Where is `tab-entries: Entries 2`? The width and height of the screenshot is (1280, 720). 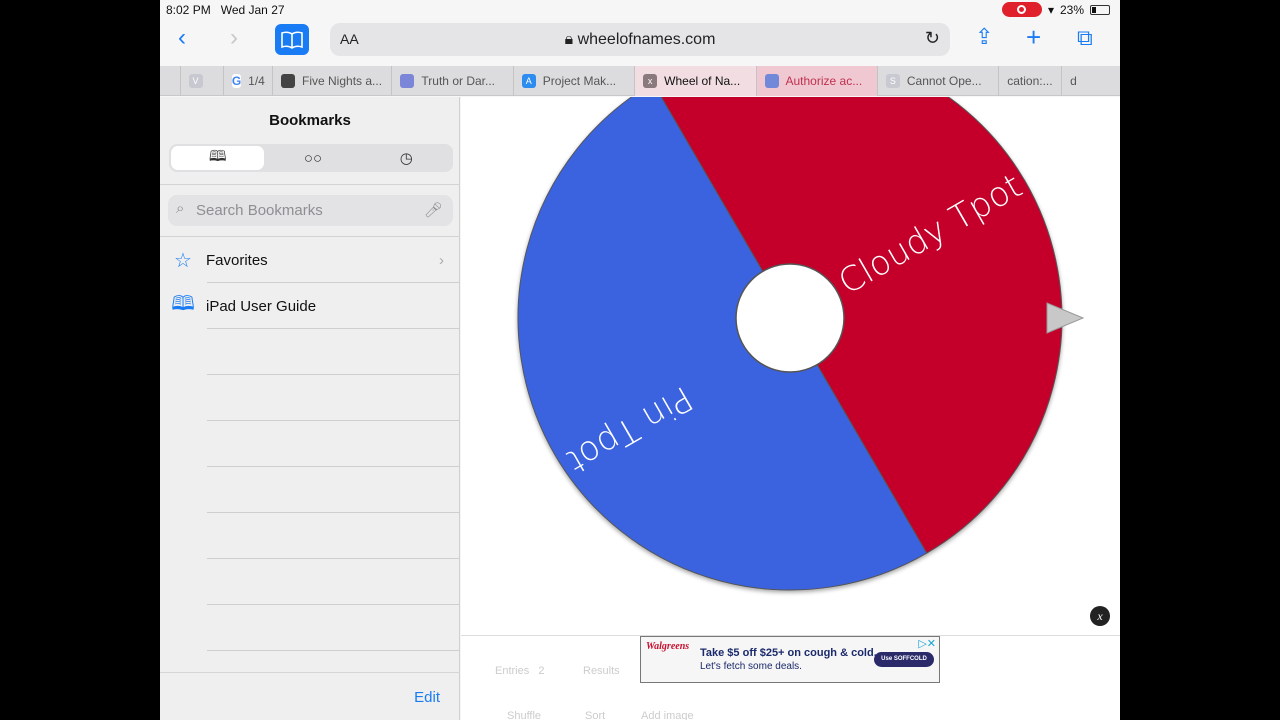 tab-entries: Entries 2 is located at coordinates (520, 671).